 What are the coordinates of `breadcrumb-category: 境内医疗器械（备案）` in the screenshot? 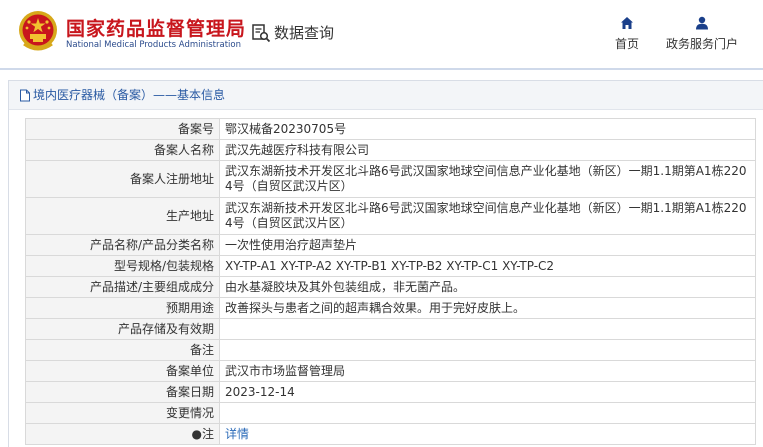 It's located at (93, 95).